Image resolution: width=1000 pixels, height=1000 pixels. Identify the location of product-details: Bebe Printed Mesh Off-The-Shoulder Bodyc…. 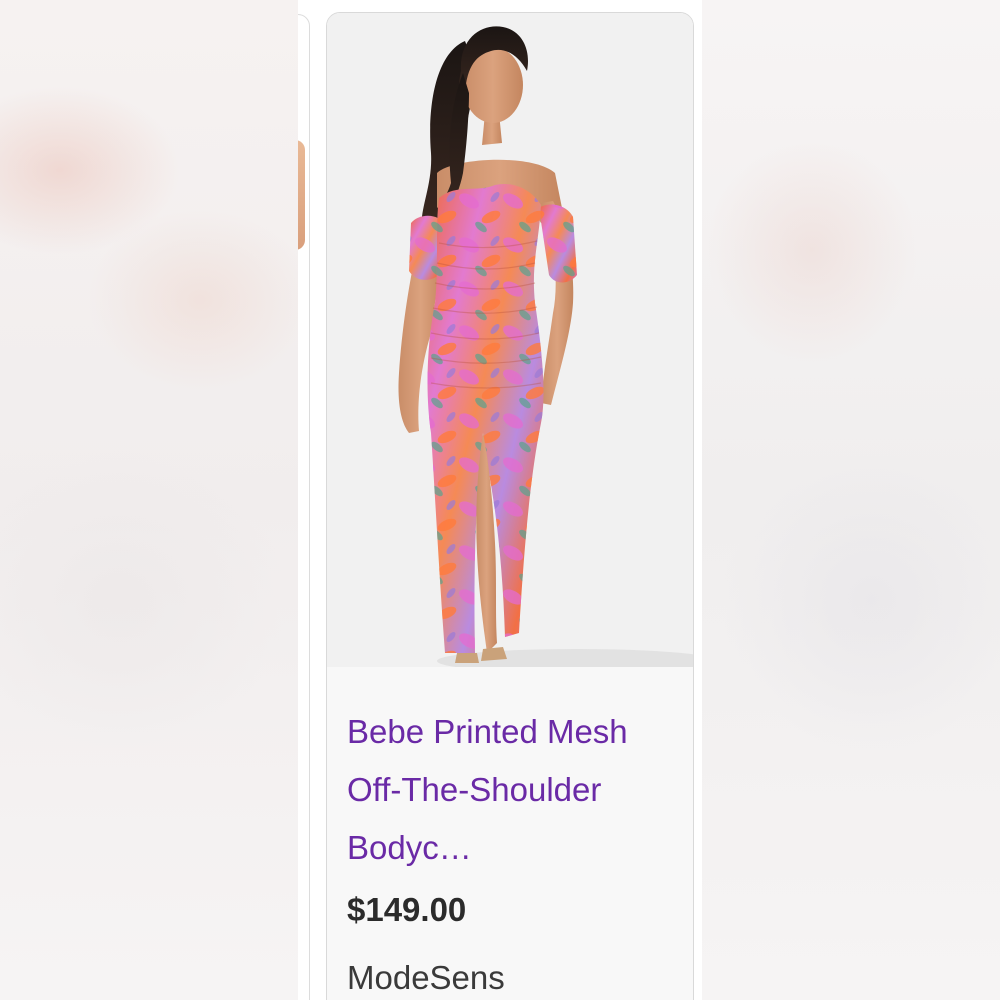
(510, 833).